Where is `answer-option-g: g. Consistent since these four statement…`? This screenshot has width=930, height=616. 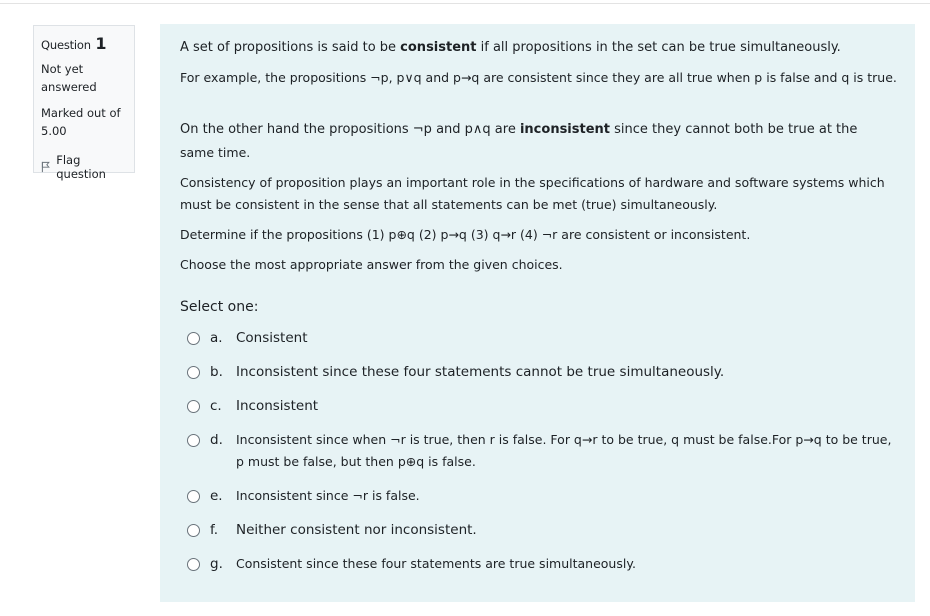 answer-option-g: g. Consistent since these four statement… is located at coordinates (411, 565).